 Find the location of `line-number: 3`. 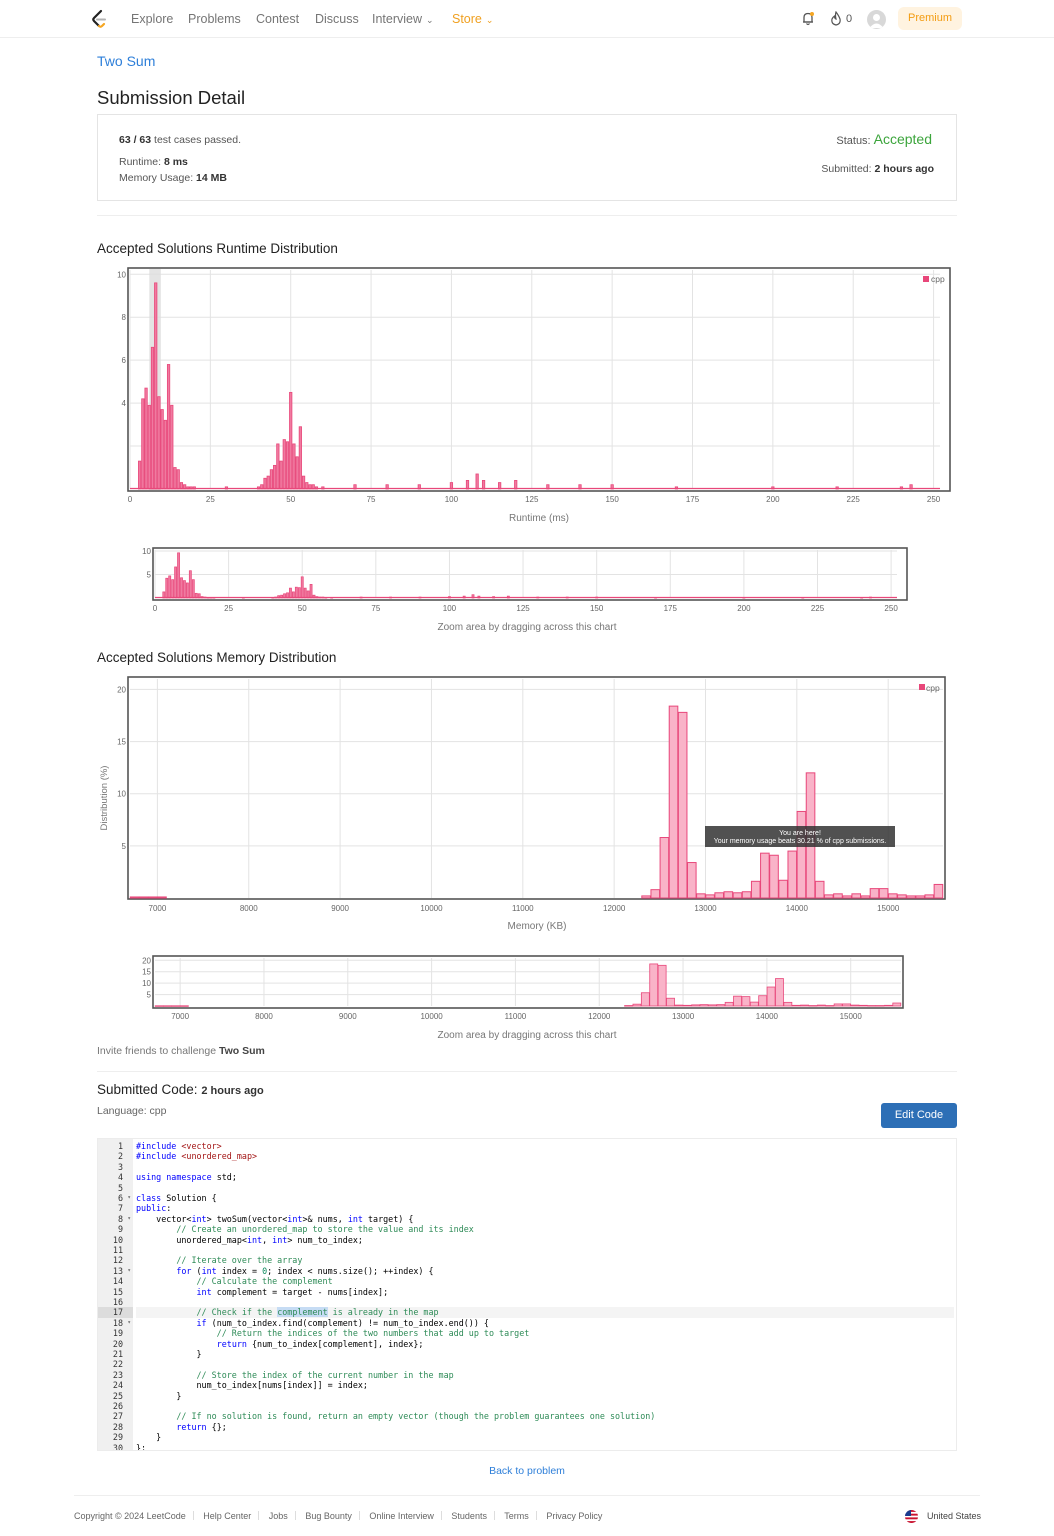

line-number: 3 is located at coordinates (115, 1167).